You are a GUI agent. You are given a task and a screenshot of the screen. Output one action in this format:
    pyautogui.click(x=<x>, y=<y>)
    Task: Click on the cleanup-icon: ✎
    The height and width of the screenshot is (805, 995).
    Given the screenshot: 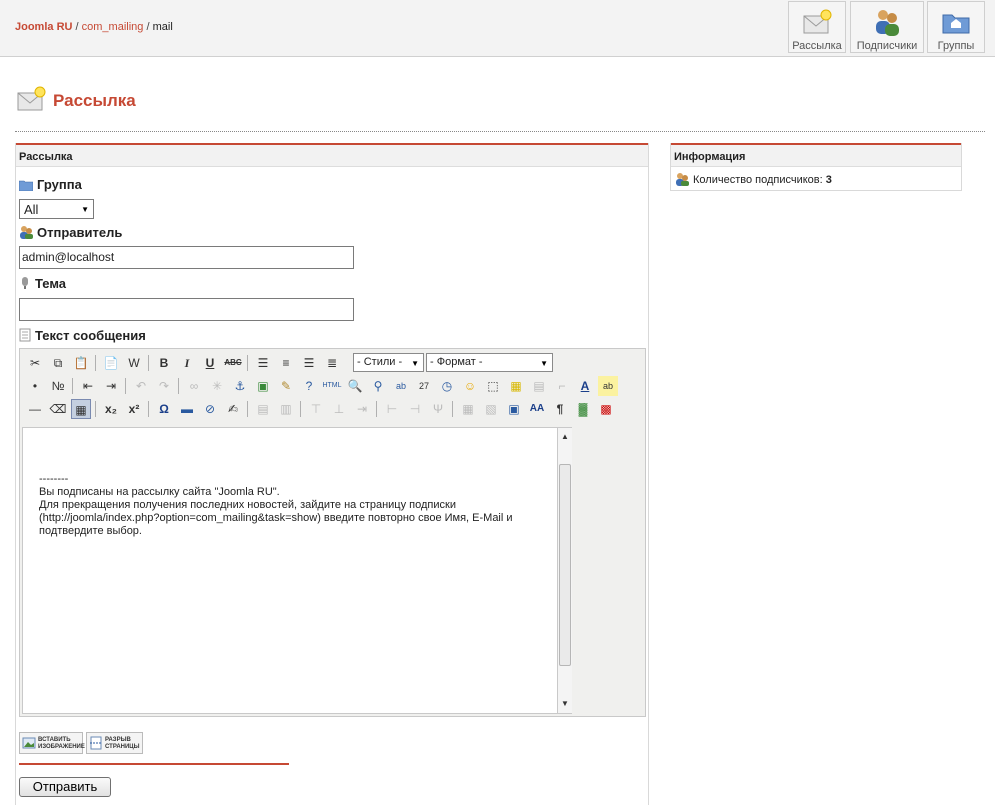 What is the action you would take?
    pyautogui.click(x=286, y=386)
    